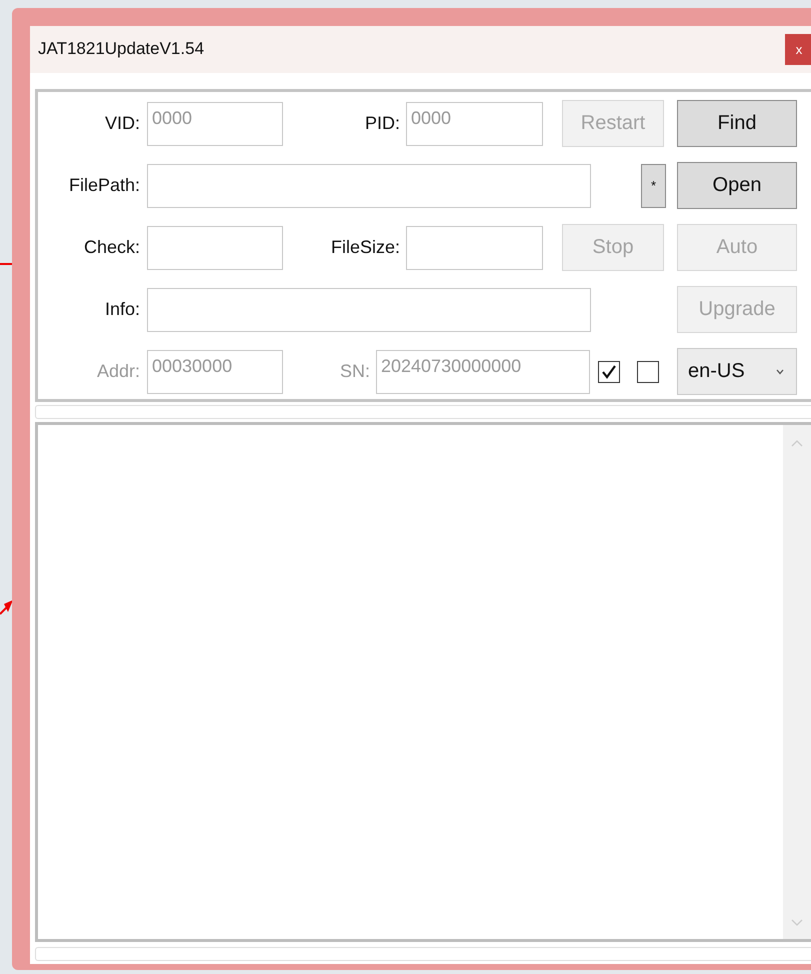 The width and height of the screenshot is (811, 974). I want to click on field-label: SN:, so click(354, 371).